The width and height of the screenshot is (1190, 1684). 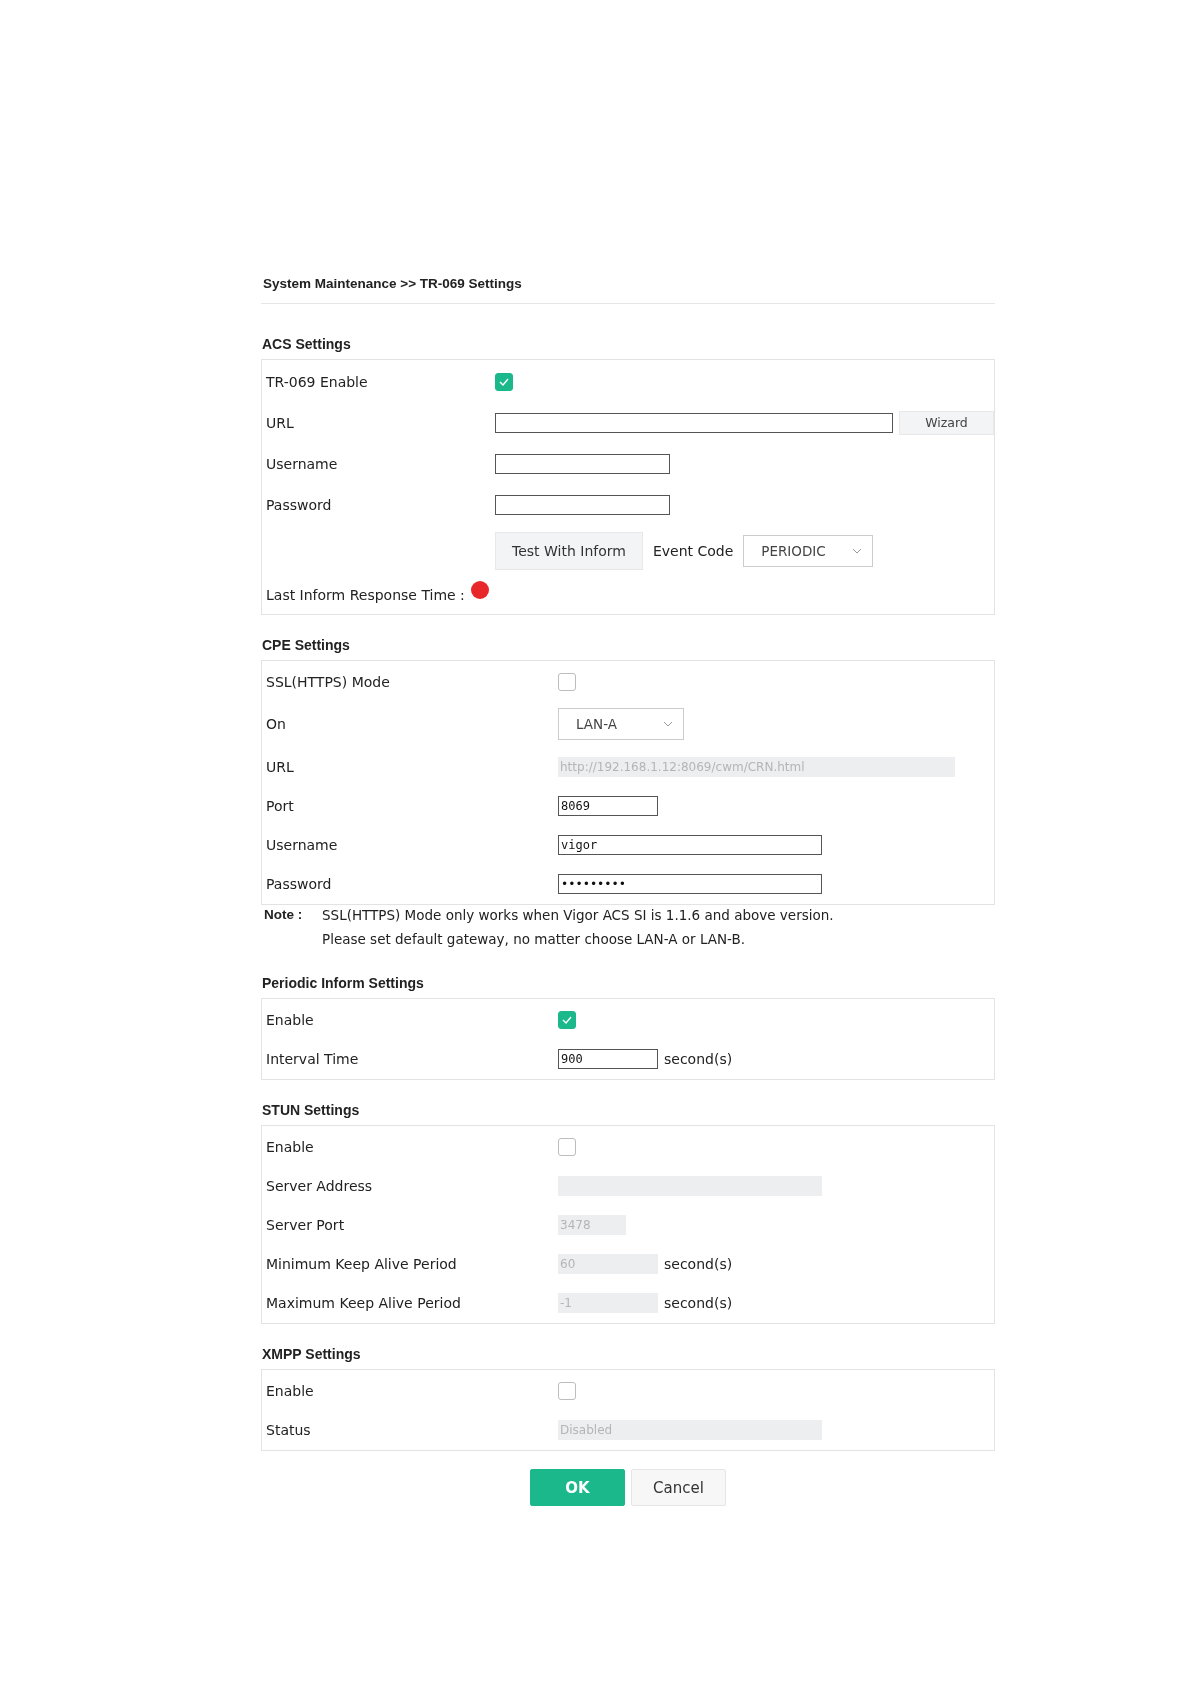 I want to click on section-title: STUN Settings, so click(x=311, y=1111).